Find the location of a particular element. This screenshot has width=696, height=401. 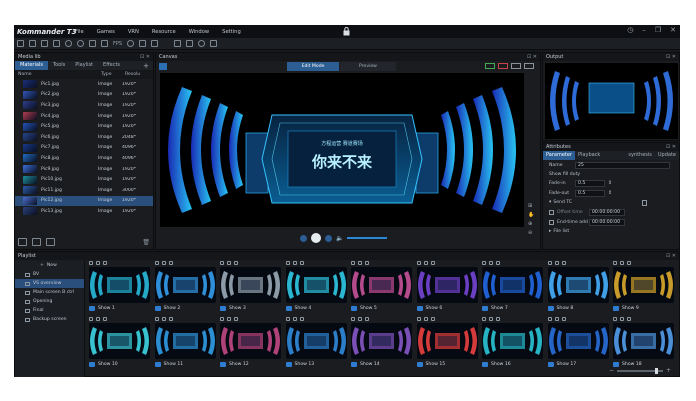

media-list-item: Pic6.jpg Image 2048*1 is located at coordinates (84, 137).